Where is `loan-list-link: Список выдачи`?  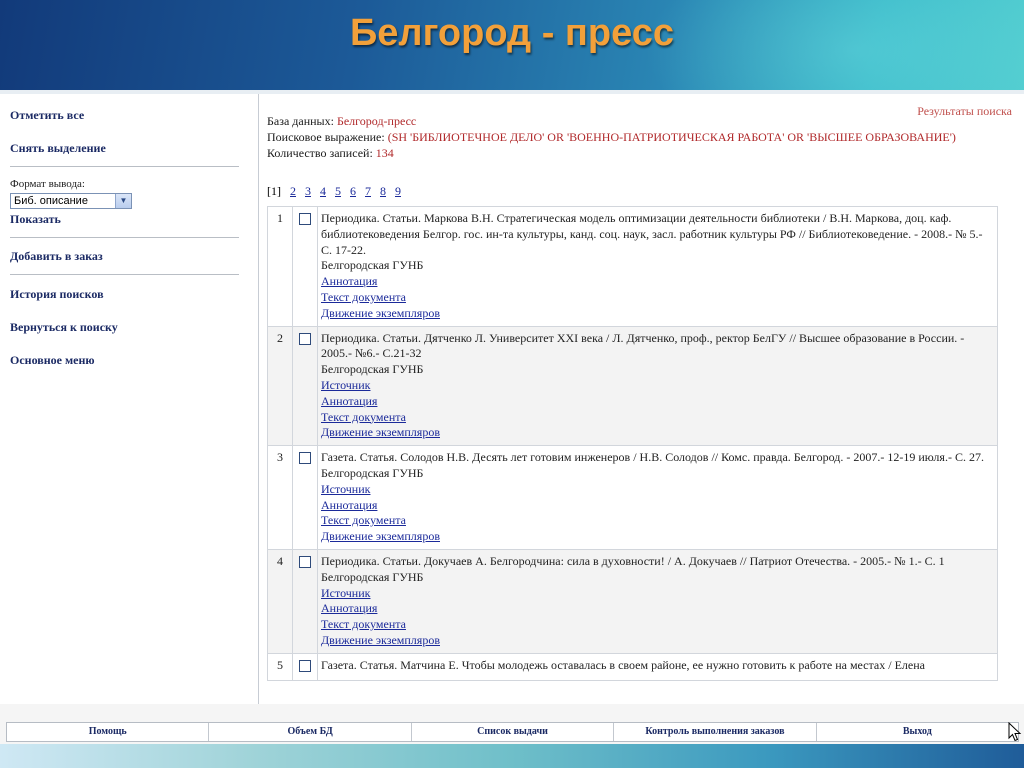 loan-list-link: Список выдачи is located at coordinates (513, 732).